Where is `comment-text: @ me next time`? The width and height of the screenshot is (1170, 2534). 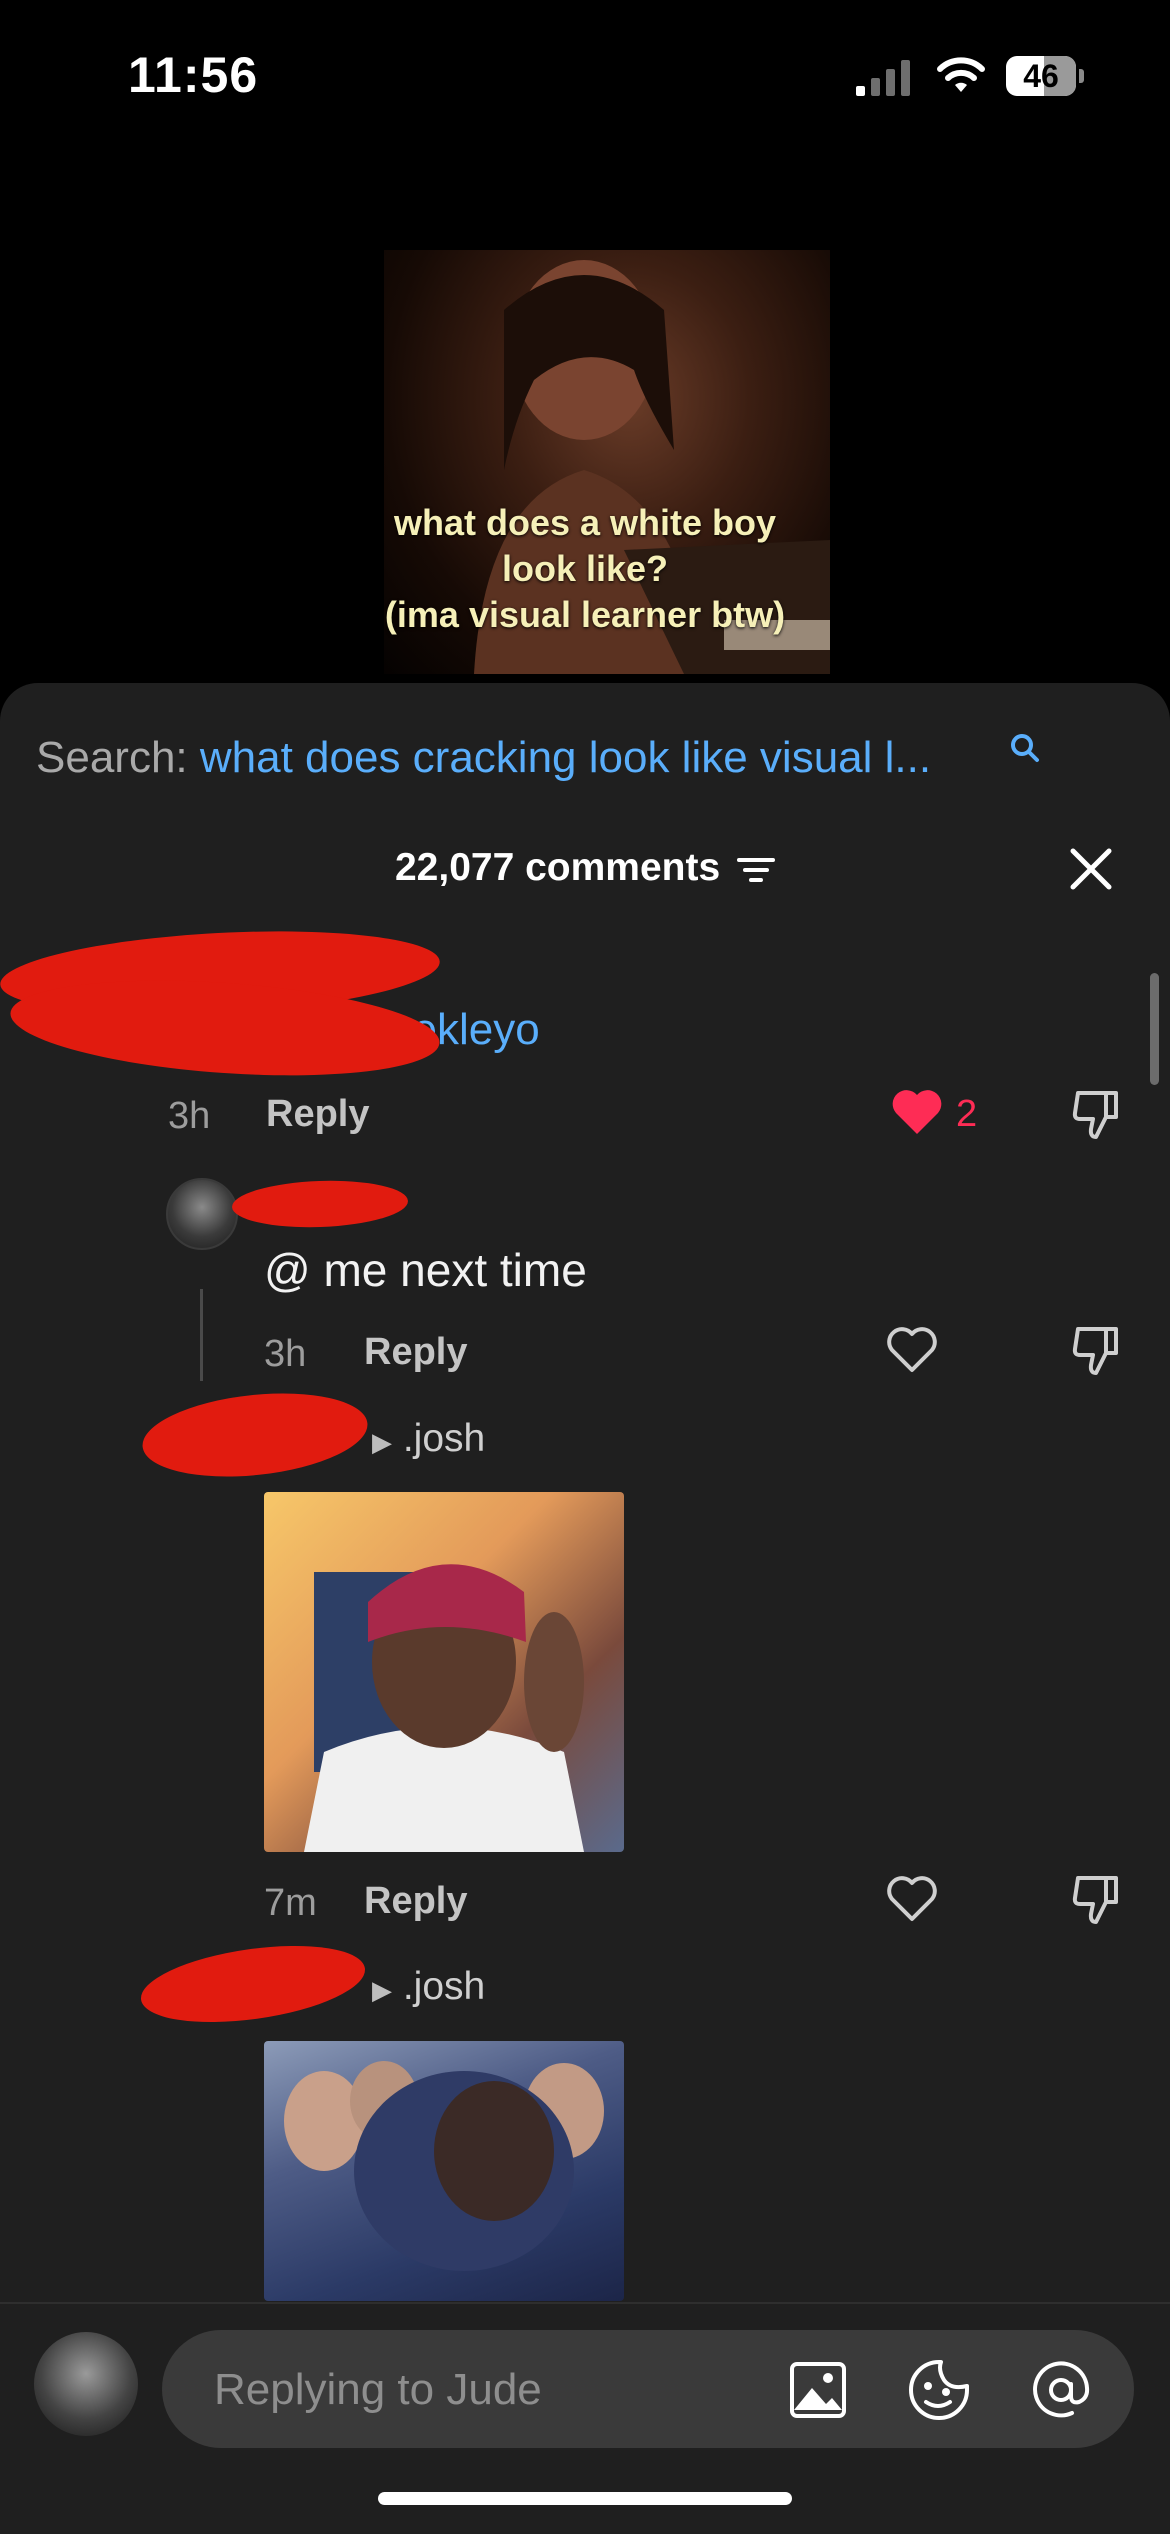 comment-text: @ me next time is located at coordinates (425, 1270).